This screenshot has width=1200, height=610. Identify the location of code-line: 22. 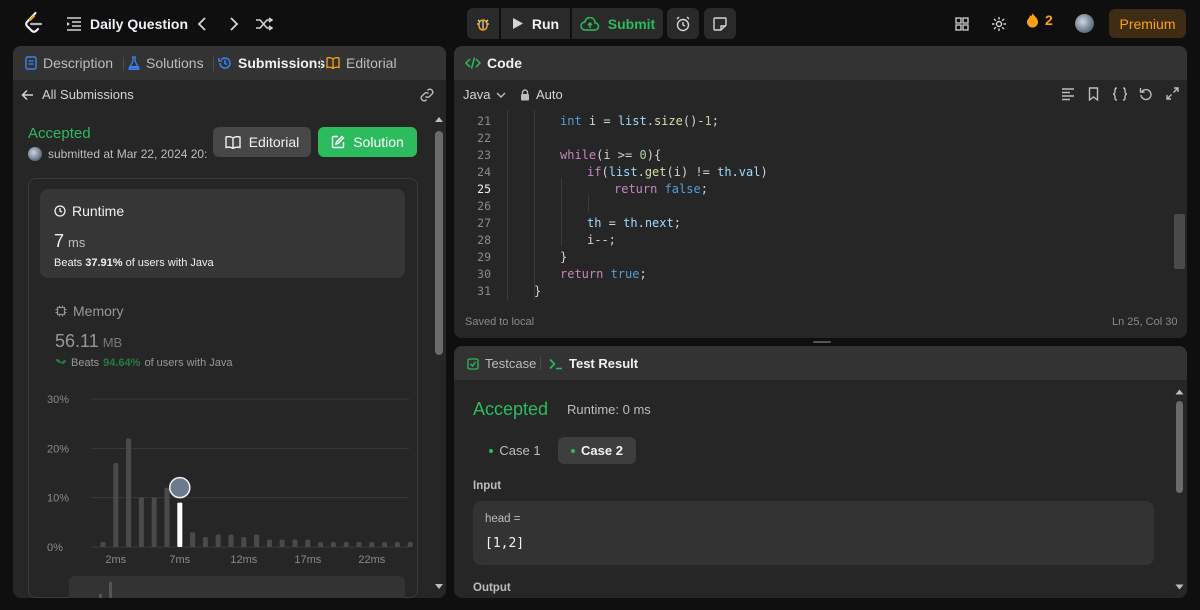
(809, 137).